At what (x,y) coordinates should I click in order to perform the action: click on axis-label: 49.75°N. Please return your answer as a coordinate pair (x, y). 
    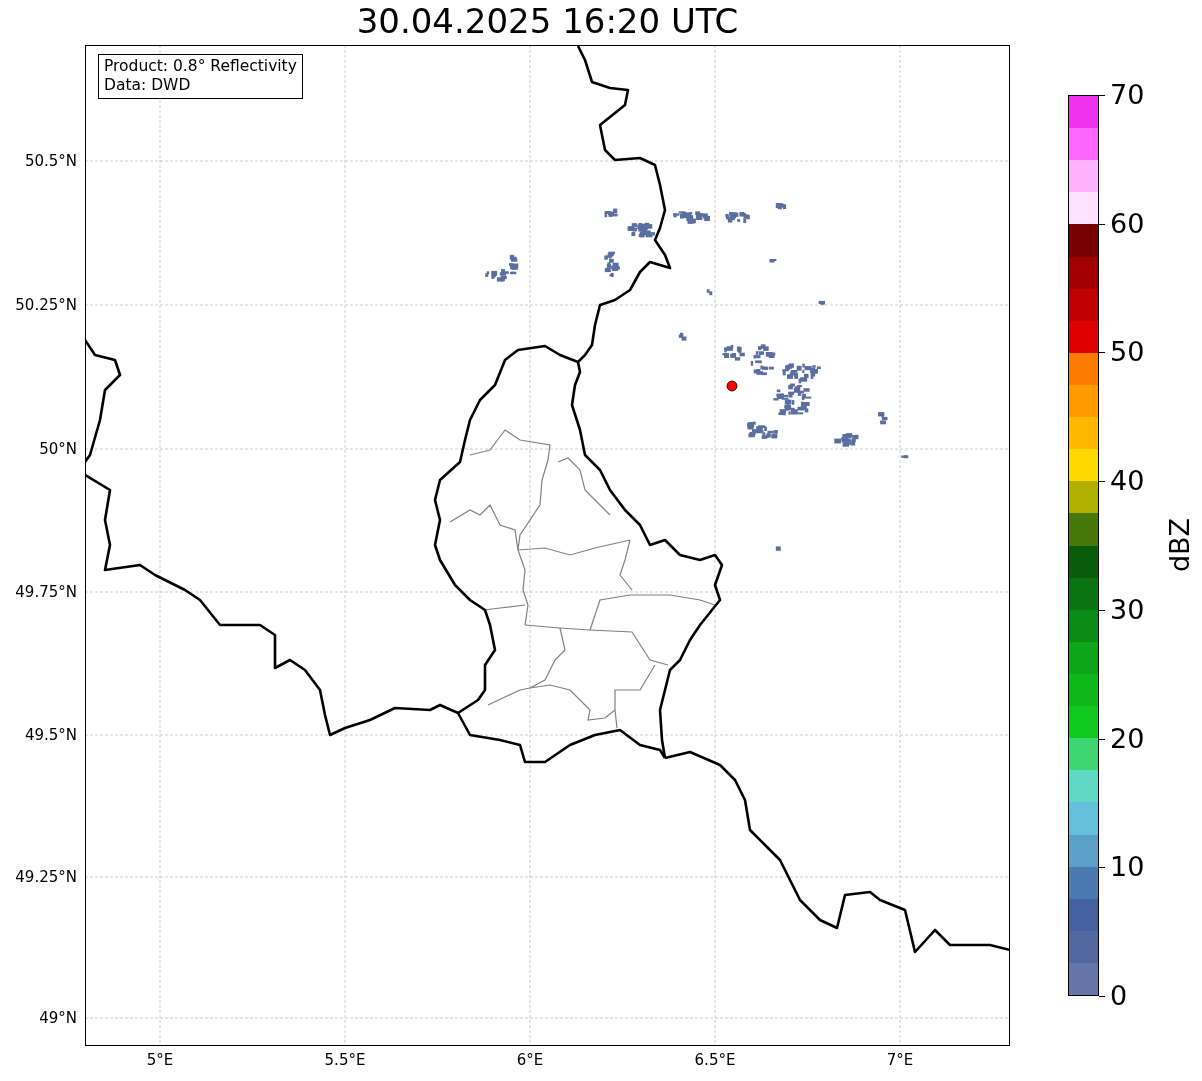
    Looking at the image, I should click on (46, 592).